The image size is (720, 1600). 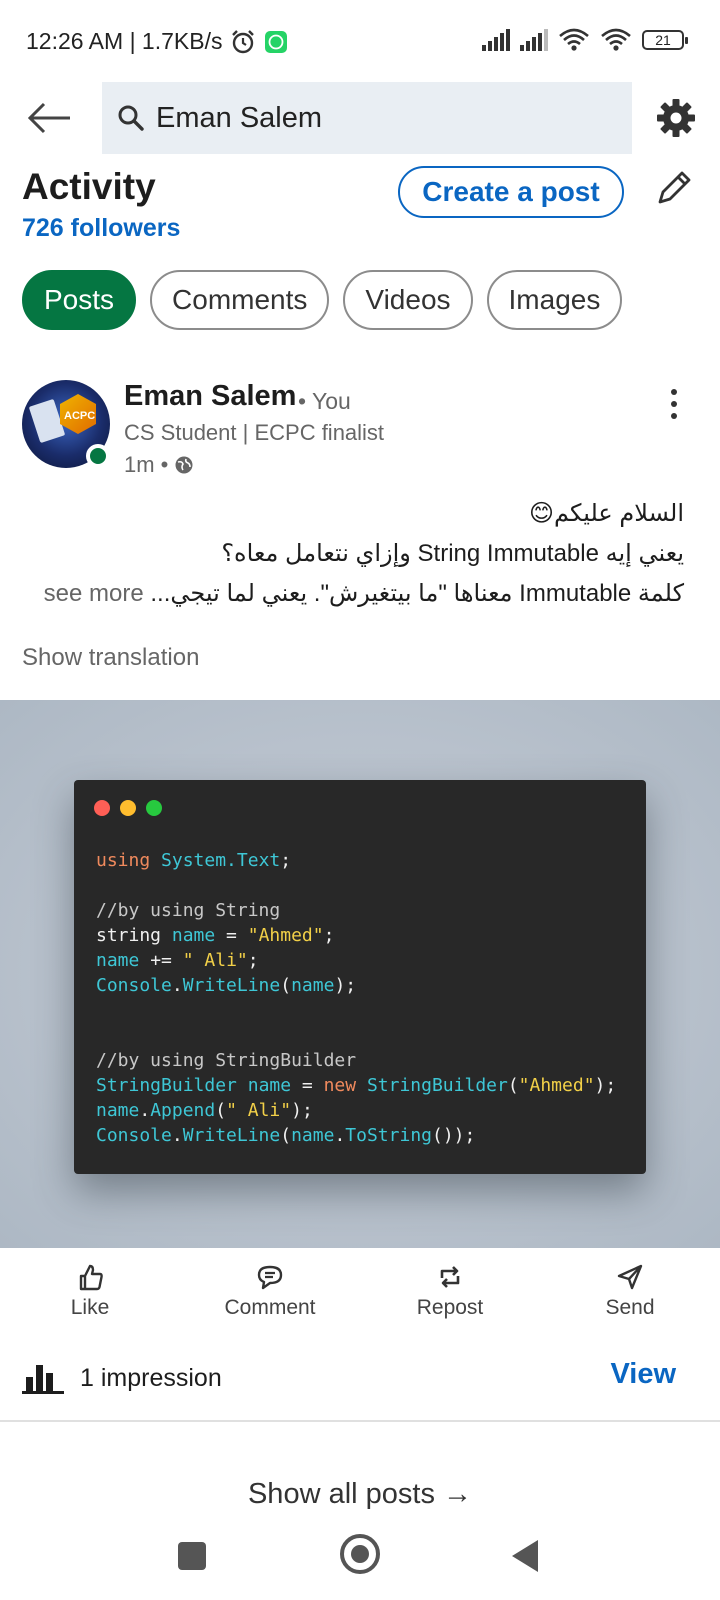 What do you see at coordinates (47, 421) in the screenshot?
I see `avatar-badge-shape` at bounding box center [47, 421].